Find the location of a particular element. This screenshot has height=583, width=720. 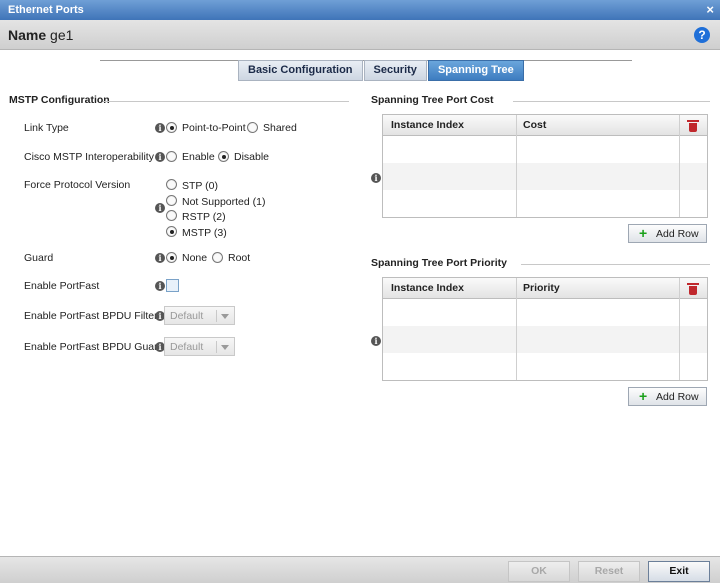

port-cost-col-cost: Cost is located at coordinates (535, 125).